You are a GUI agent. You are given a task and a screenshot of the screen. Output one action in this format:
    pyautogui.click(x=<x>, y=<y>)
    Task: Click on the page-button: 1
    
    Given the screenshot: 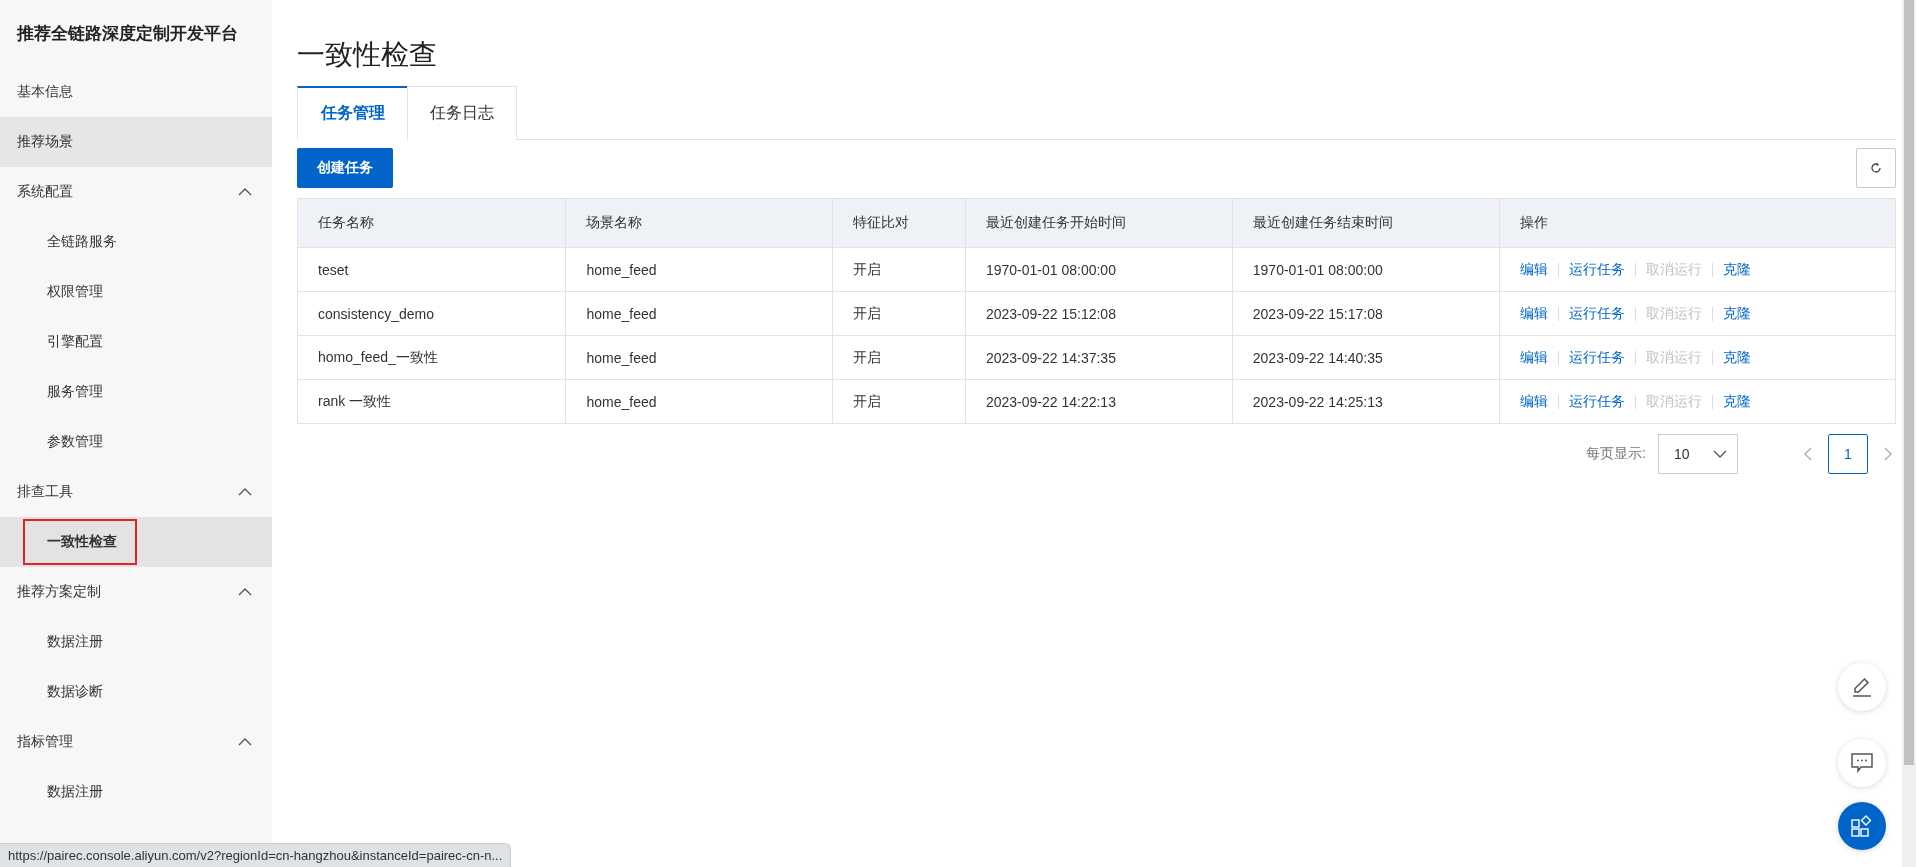 What is the action you would take?
    pyautogui.click(x=1848, y=454)
    